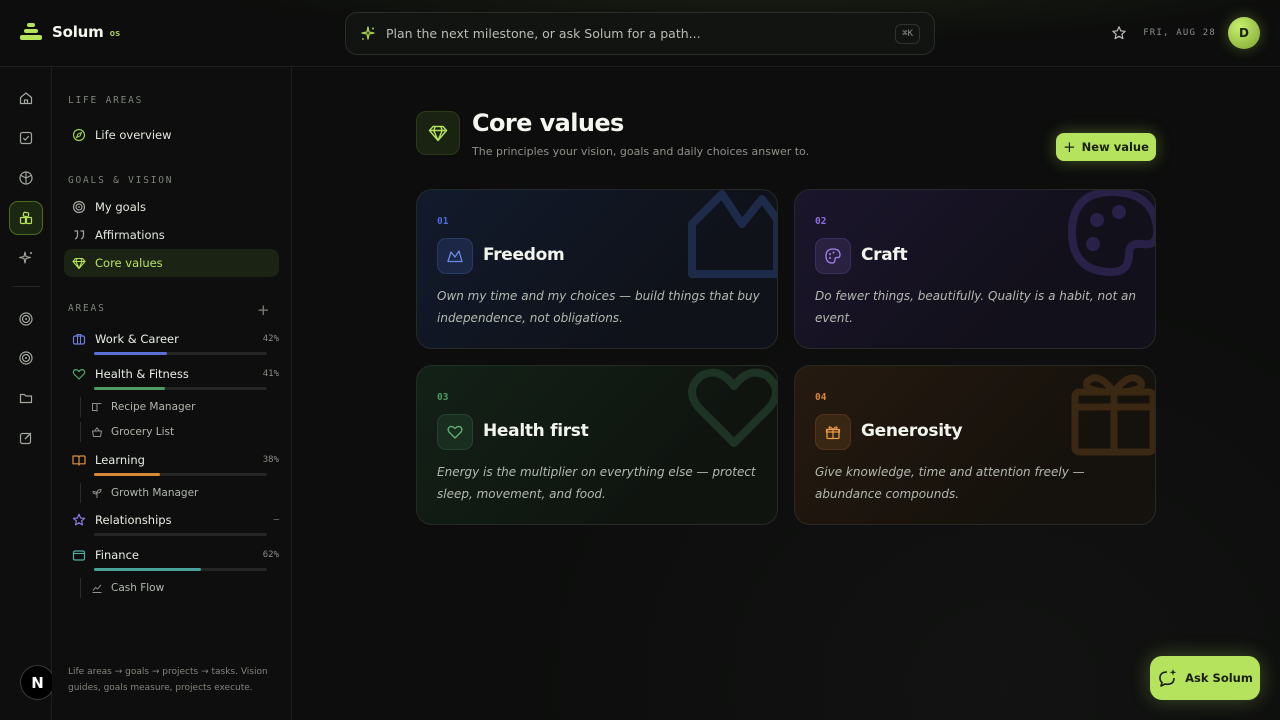 This screenshot has width=1280, height=720. What do you see at coordinates (133, 135) in the screenshot?
I see `sidebar-item-label: Life overview` at bounding box center [133, 135].